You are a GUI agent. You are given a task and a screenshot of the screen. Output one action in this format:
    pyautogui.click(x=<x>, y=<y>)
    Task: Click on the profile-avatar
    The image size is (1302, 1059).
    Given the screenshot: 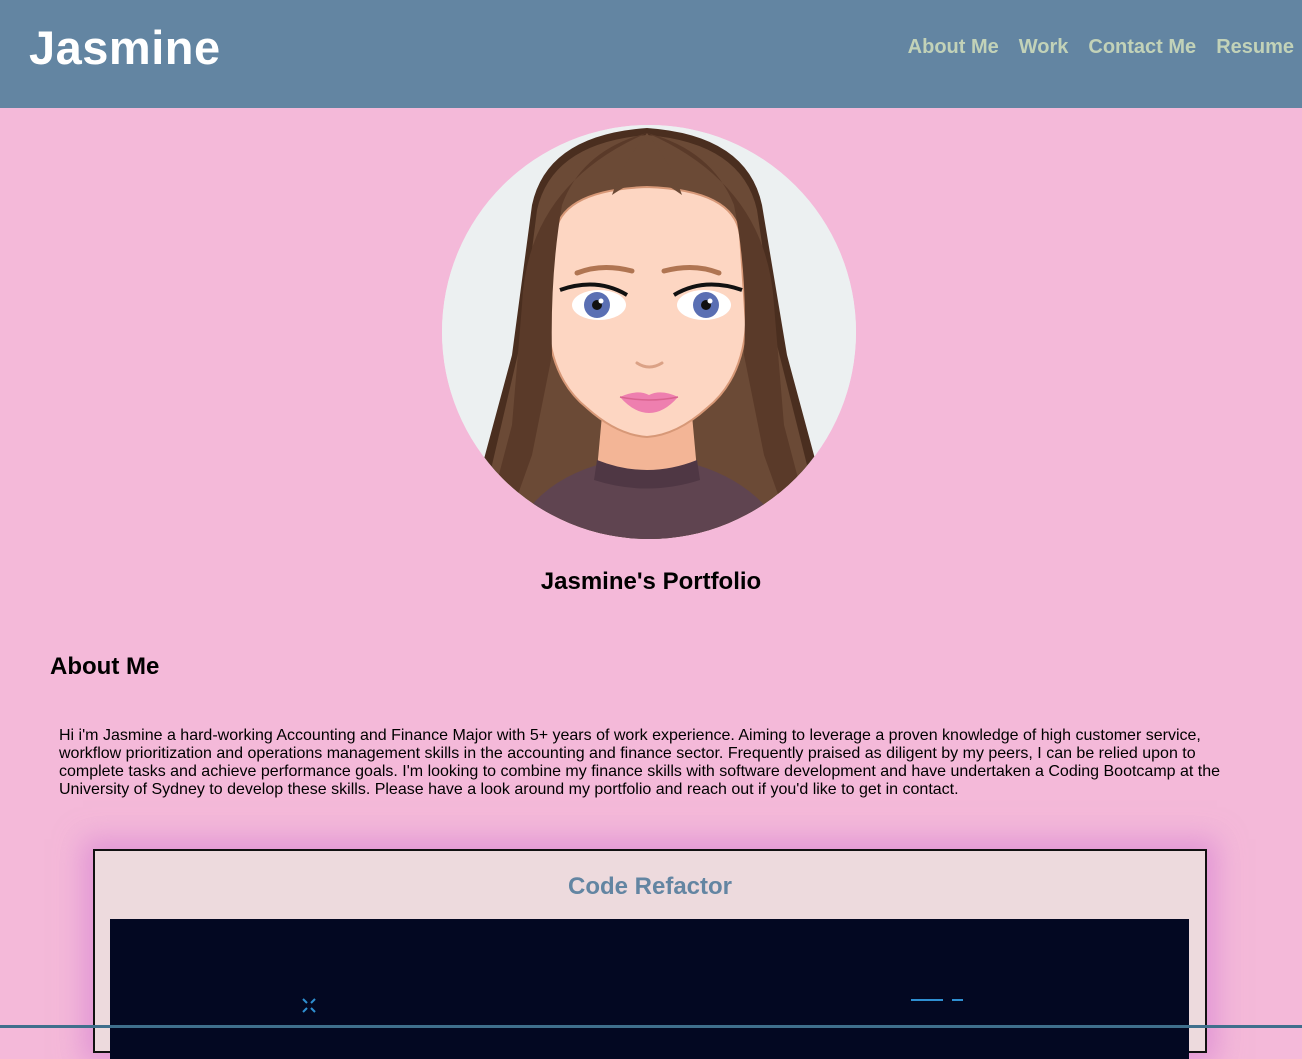 What is the action you would take?
    pyautogui.click(x=649, y=332)
    